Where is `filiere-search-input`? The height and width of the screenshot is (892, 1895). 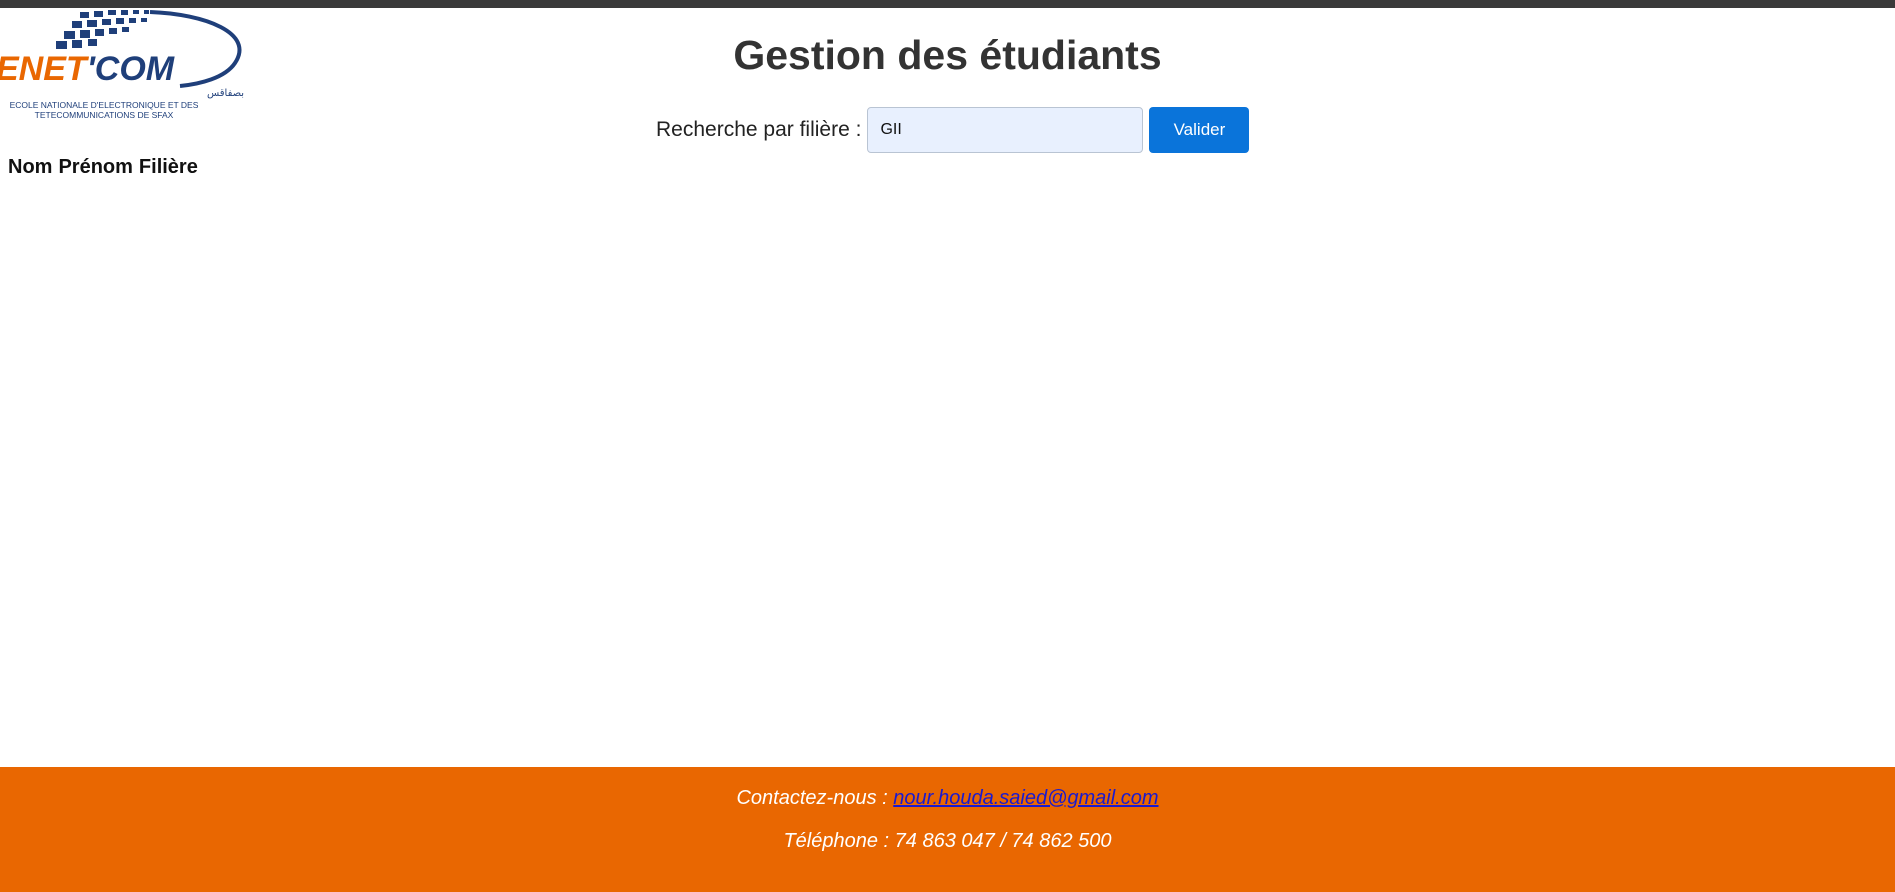
filiere-search-input is located at coordinates (1005, 130).